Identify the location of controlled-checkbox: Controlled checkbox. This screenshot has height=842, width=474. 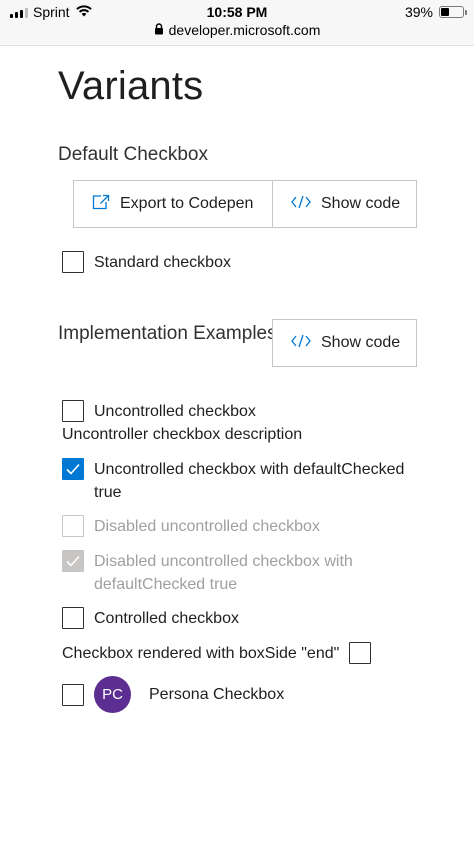
(150, 618).